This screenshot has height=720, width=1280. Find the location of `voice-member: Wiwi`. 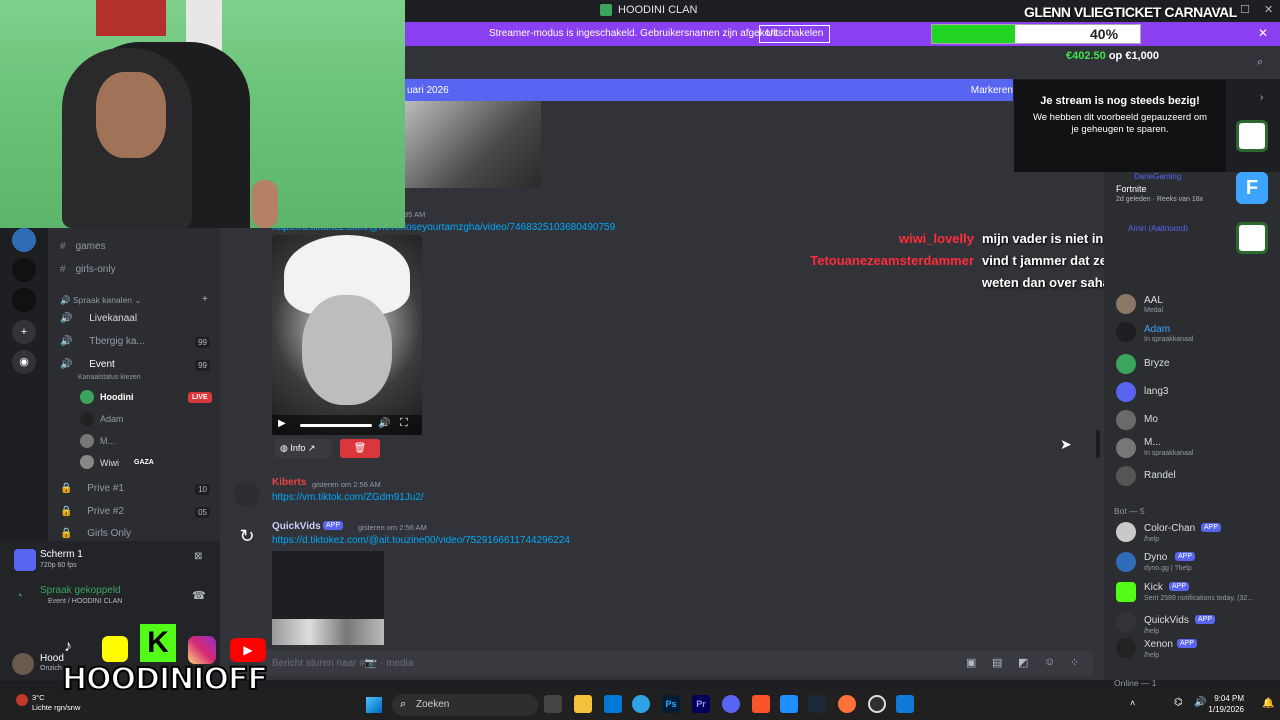

voice-member: Wiwi is located at coordinates (109, 463).